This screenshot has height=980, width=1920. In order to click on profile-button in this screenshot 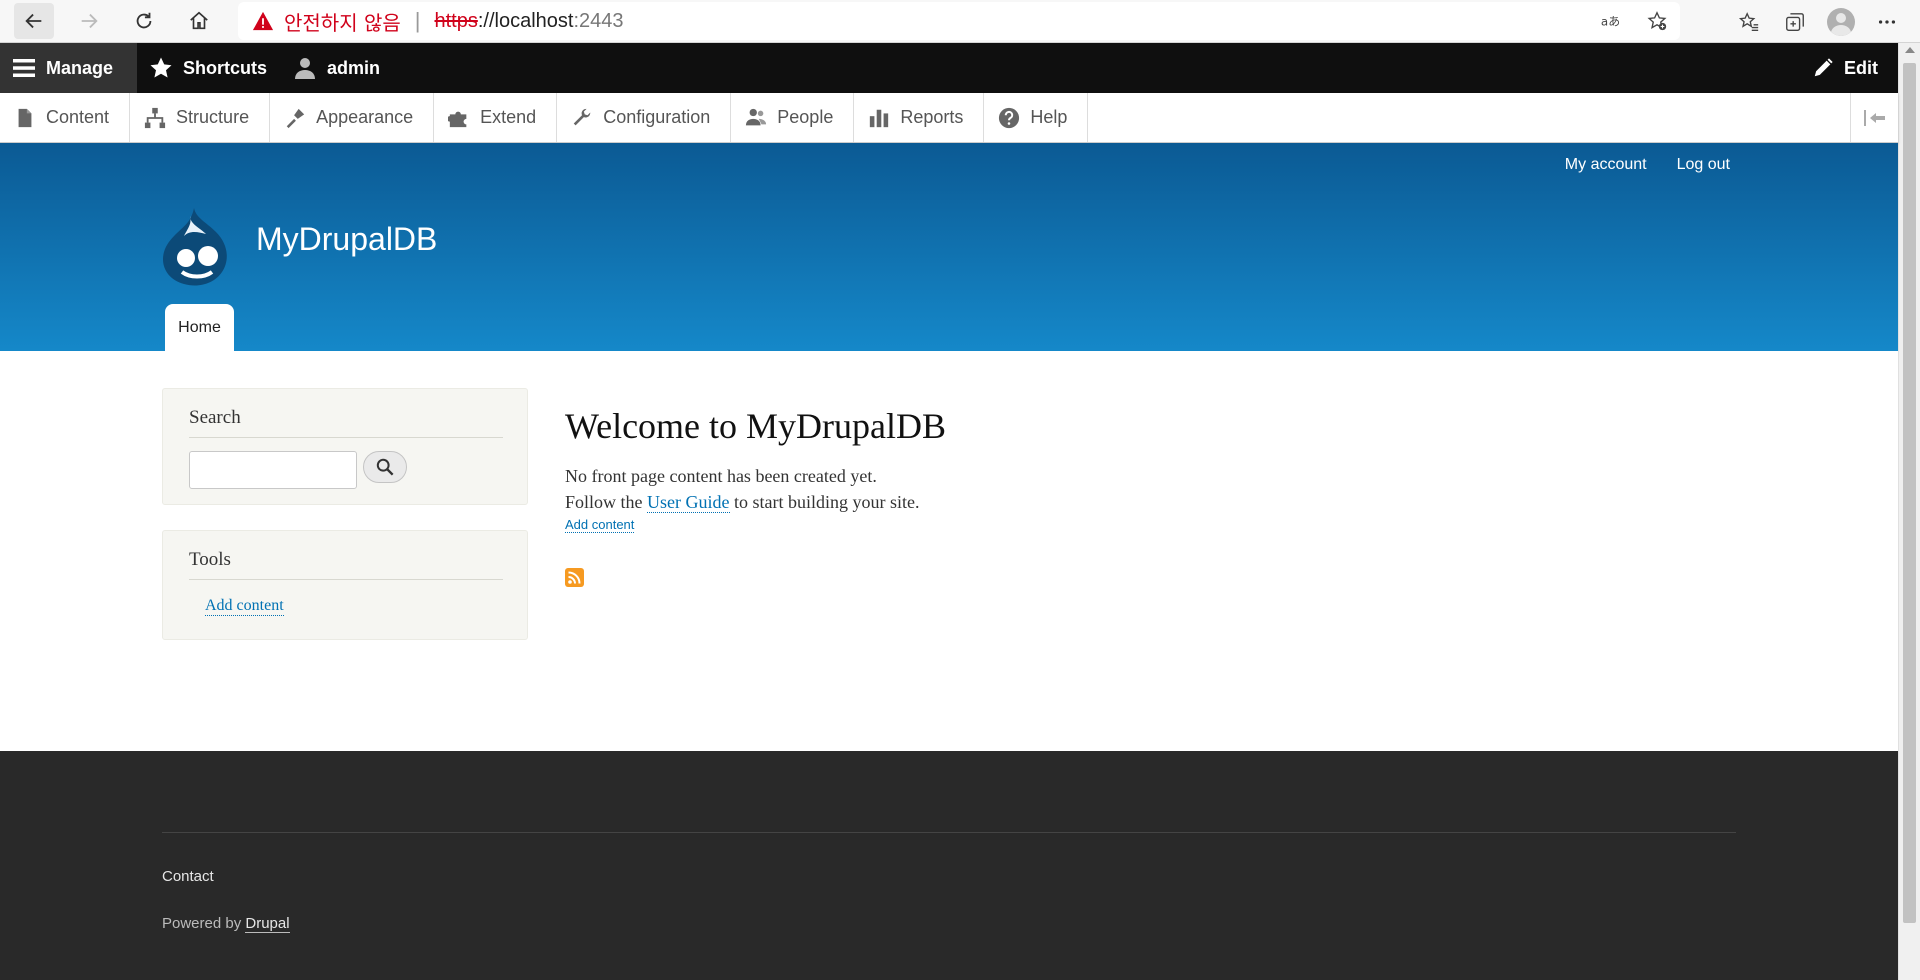, I will do `click(1841, 22)`.